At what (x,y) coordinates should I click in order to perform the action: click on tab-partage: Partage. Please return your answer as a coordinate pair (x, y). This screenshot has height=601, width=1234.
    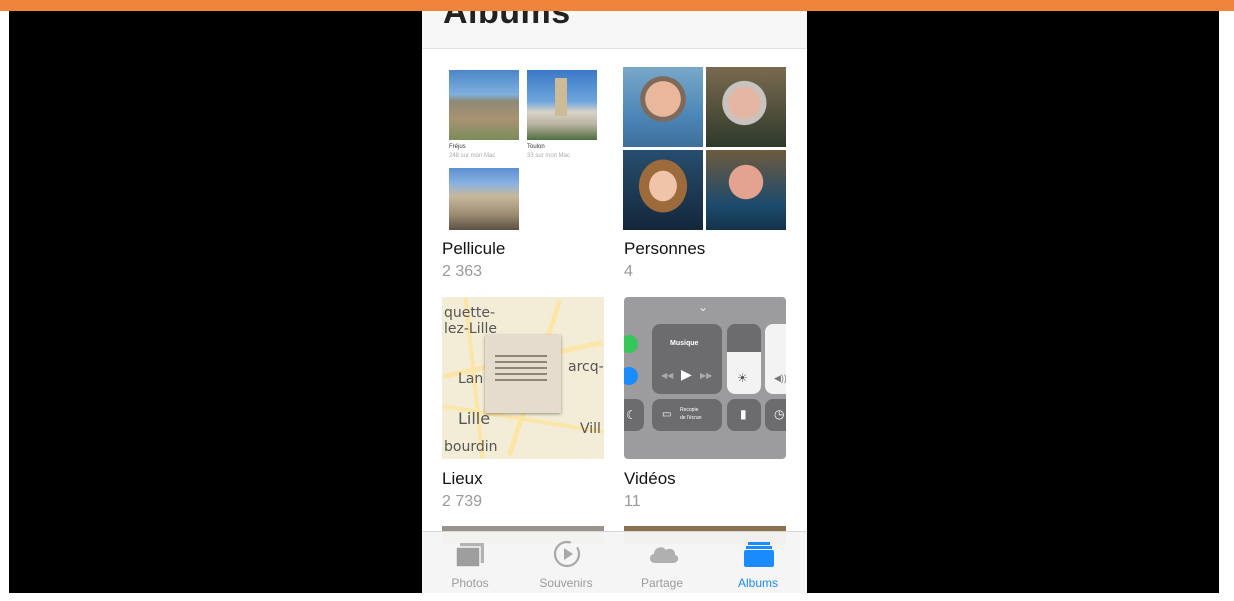
    Looking at the image, I should click on (662, 562).